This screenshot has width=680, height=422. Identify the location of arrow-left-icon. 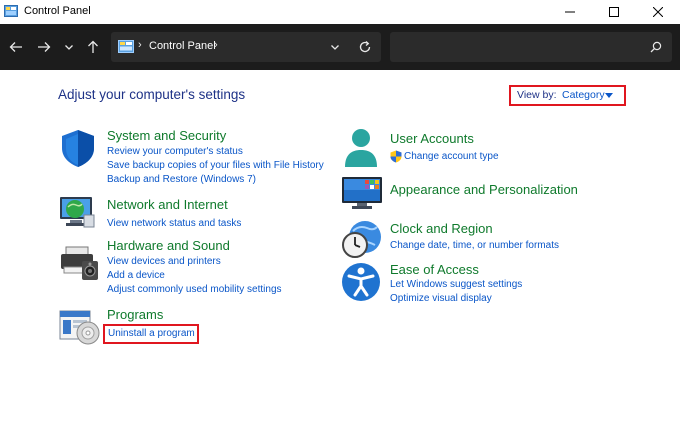
(15, 47).